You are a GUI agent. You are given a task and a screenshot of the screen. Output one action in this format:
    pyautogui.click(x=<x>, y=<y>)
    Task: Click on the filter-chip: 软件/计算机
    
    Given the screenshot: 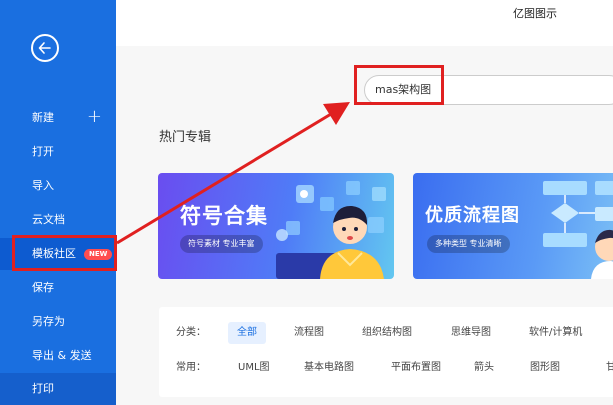 What is the action you would take?
    pyautogui.click(x=555, y=333)
    